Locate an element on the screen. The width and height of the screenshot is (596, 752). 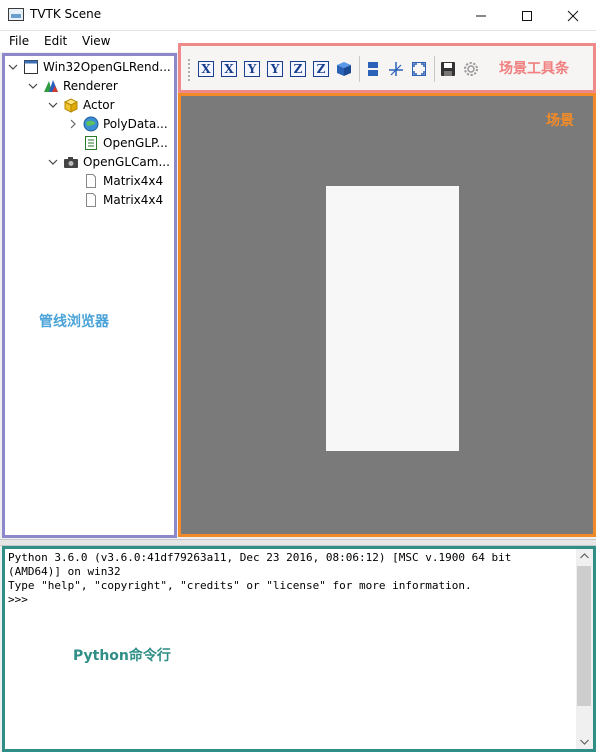
settings-button is located at coordinates (471, 69).